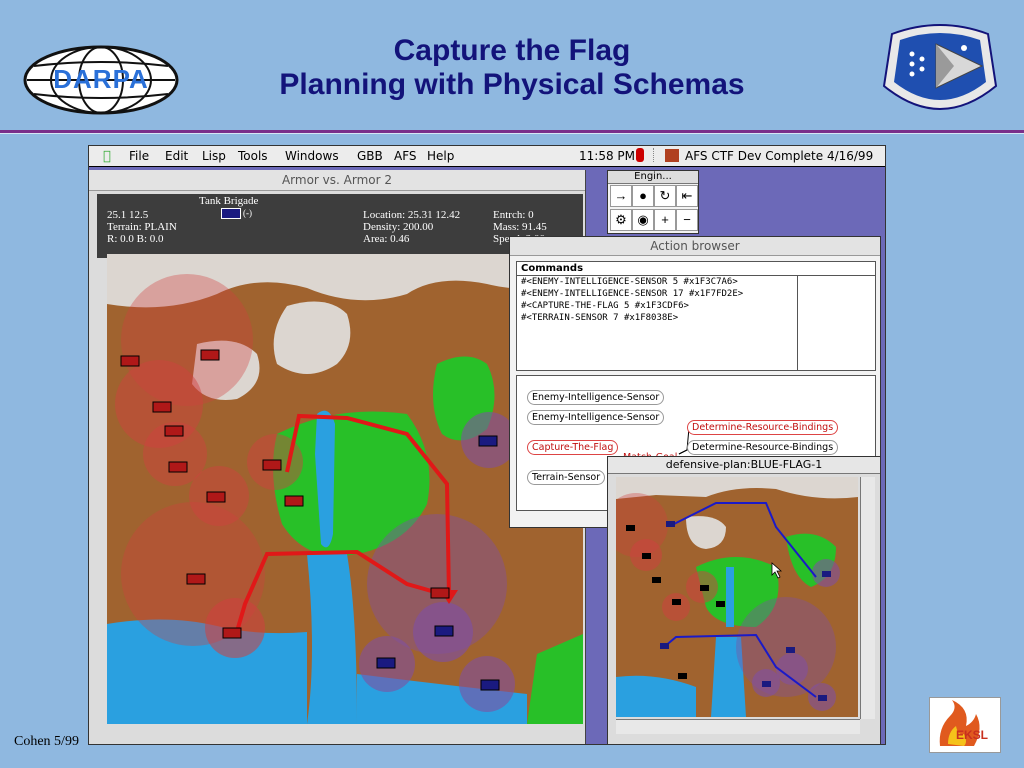  What do you see at coordinates (398, 227) in the screenshot?
I see `unit-density: Density: 200.00` at bounding box center [398, 227].